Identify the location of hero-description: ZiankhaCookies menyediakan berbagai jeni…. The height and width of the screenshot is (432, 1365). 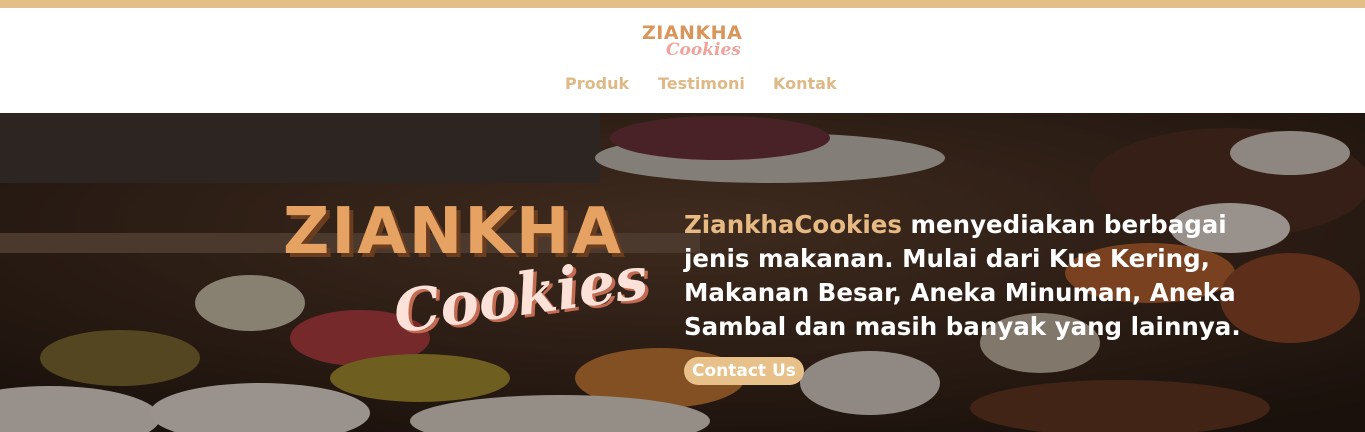
(964, 276).